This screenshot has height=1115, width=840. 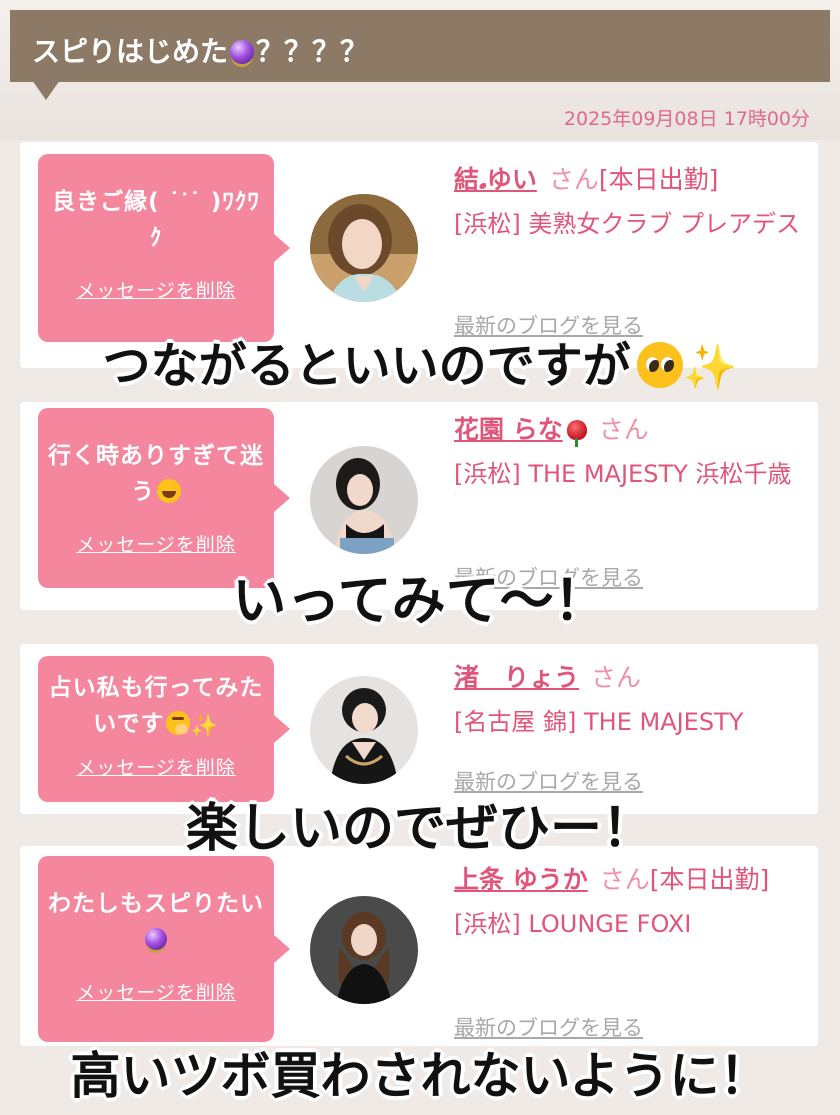 I want to click on cast-info: 上条 ゆうか さん[本日出勤] [浜松] LOUNGE FOXI, so click(x=631, y=902).